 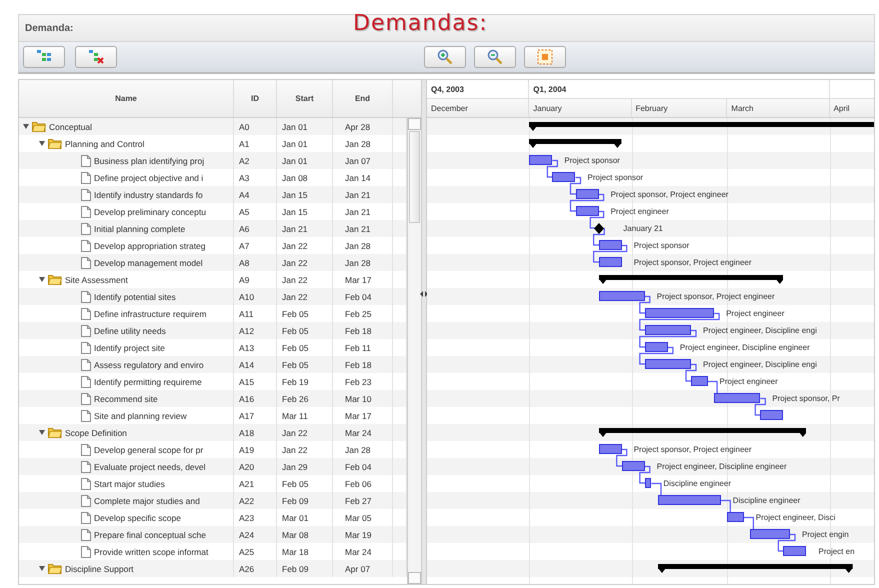 I want to click on task-id: A17, so click(x=246, y=415).